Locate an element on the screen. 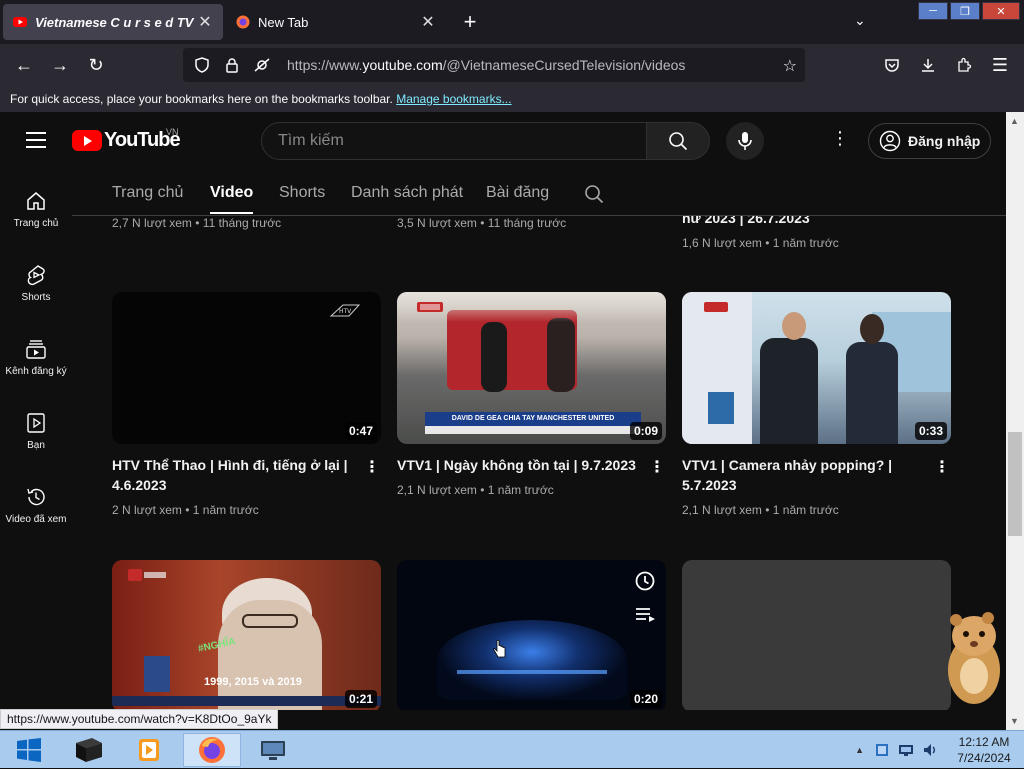 This screenshot has width=1024, height=769. guide-item-you: Bạn is located at coordinates (36, 431).